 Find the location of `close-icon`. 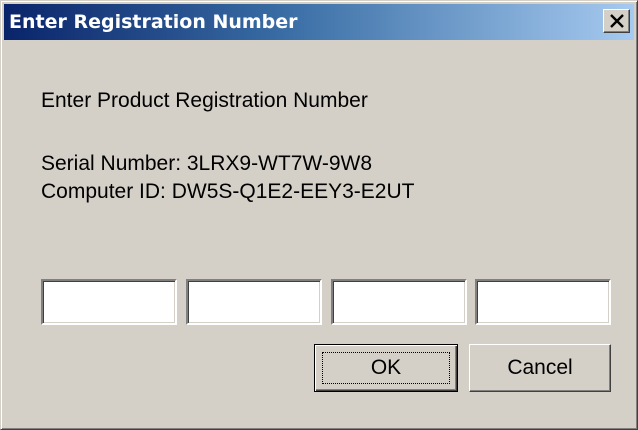

close-icon is located at coordinates (617, 21).